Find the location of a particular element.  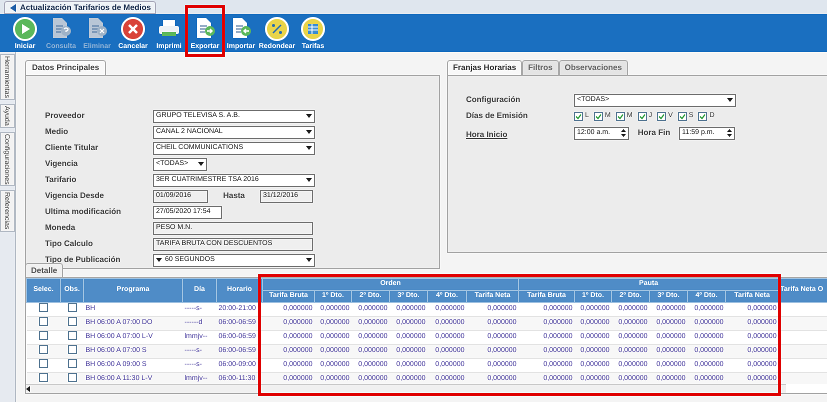

window-title: Actualización Tarifarios de Medios is located at coordinates (80, 7).